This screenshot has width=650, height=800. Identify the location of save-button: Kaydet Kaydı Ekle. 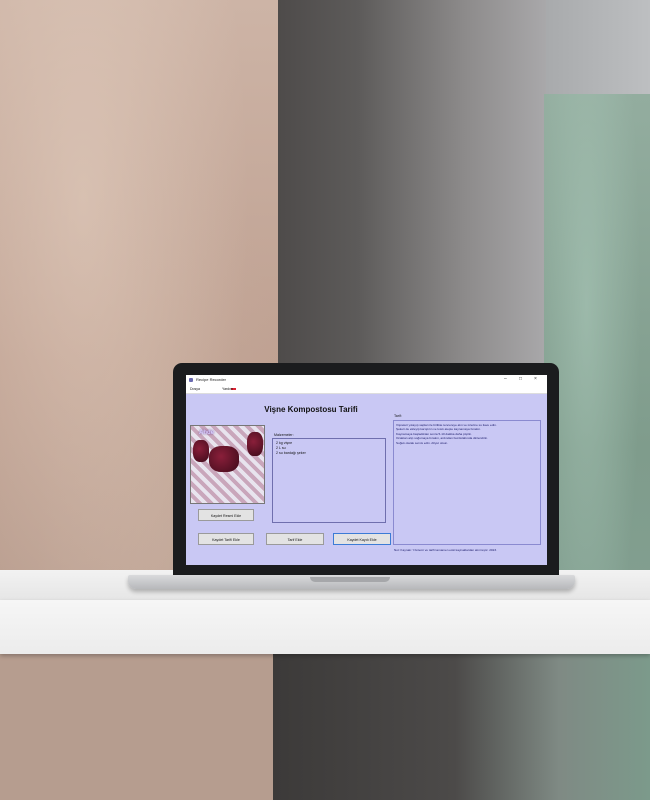
(362, 539).